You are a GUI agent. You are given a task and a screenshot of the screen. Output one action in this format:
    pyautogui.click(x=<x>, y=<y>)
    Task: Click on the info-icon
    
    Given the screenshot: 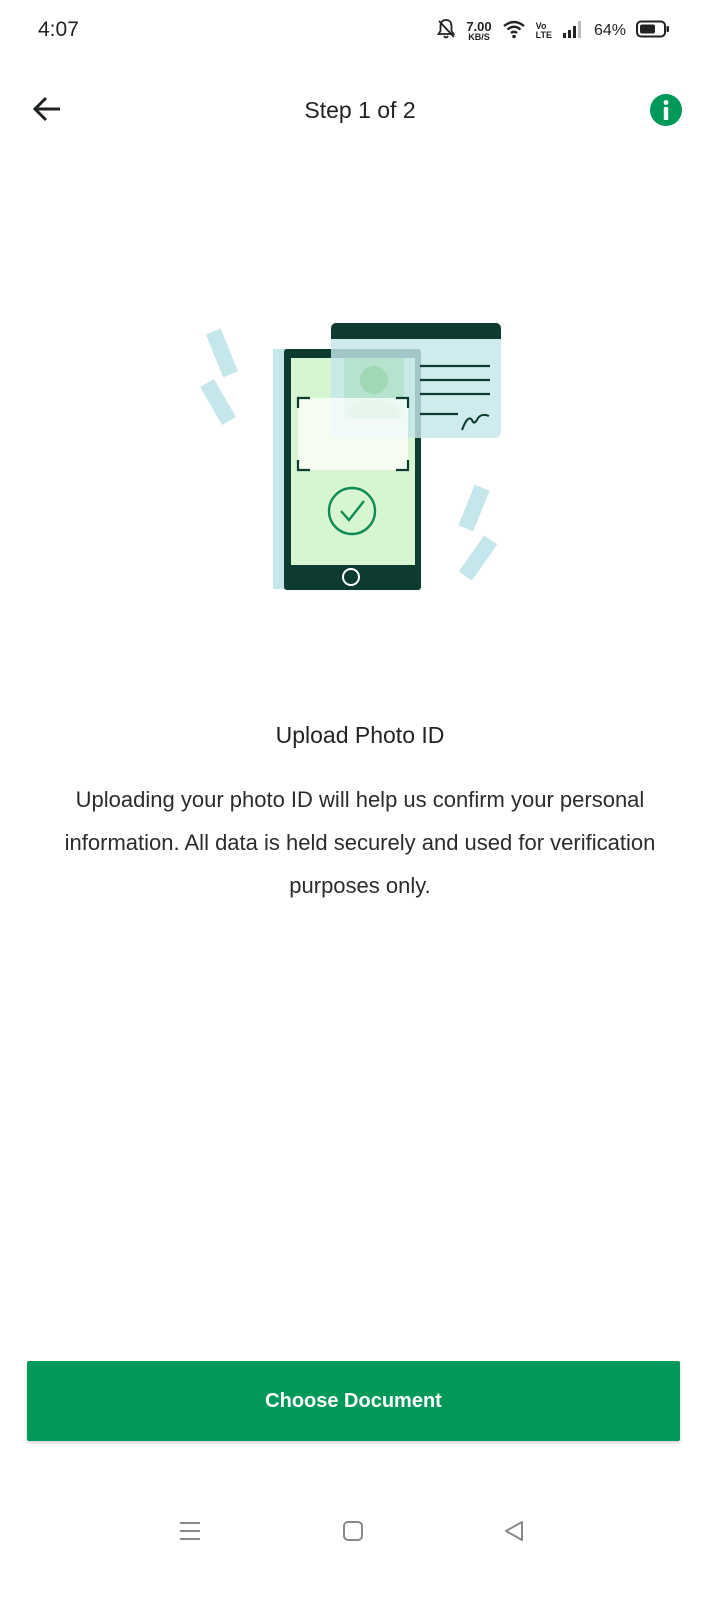 What is the action you would take?
    pyautogui.click(x=666, y=112)
    